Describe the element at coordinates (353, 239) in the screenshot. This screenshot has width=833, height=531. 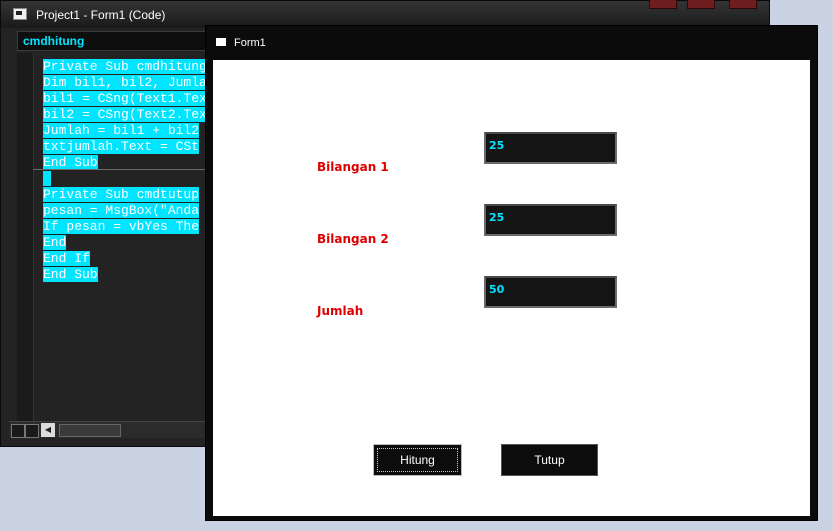
I see `bilangan2-label: Bilangan 2` at that location.